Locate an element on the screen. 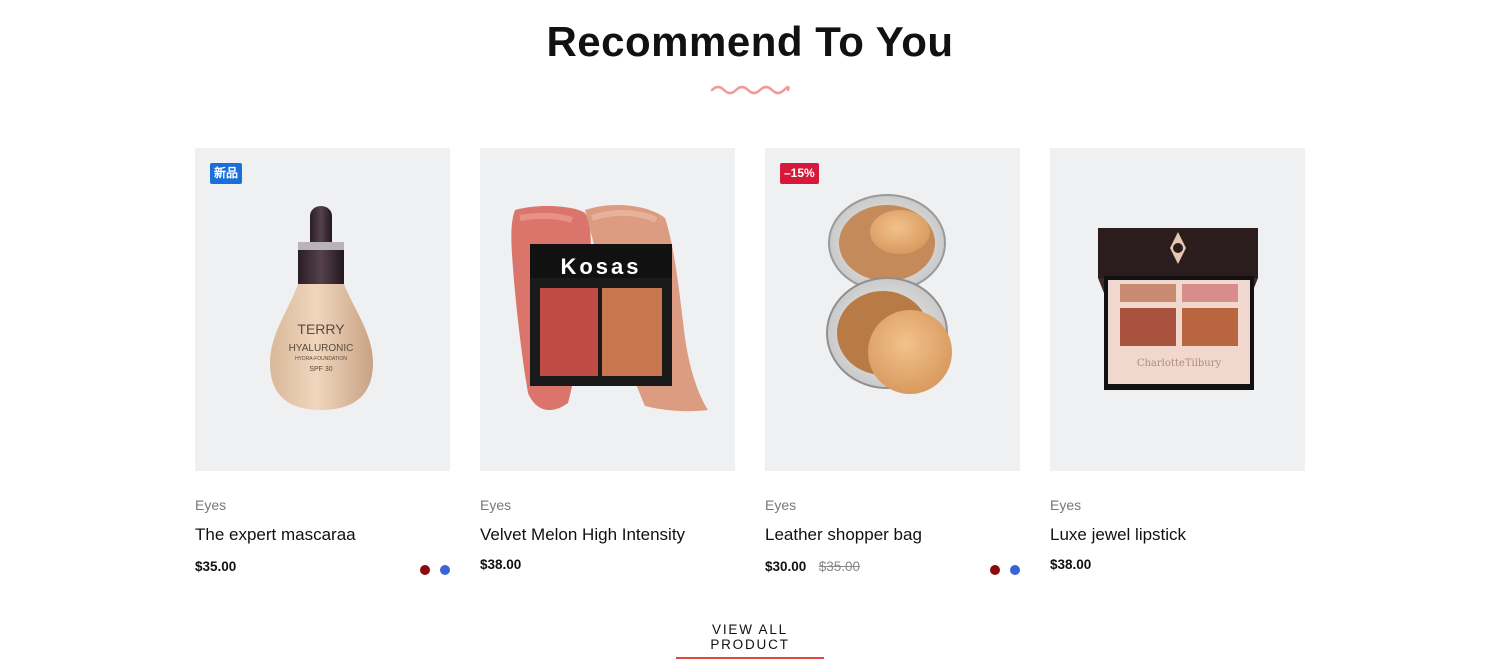  section-title: Recommend To You is located at coordinates (750, 41).